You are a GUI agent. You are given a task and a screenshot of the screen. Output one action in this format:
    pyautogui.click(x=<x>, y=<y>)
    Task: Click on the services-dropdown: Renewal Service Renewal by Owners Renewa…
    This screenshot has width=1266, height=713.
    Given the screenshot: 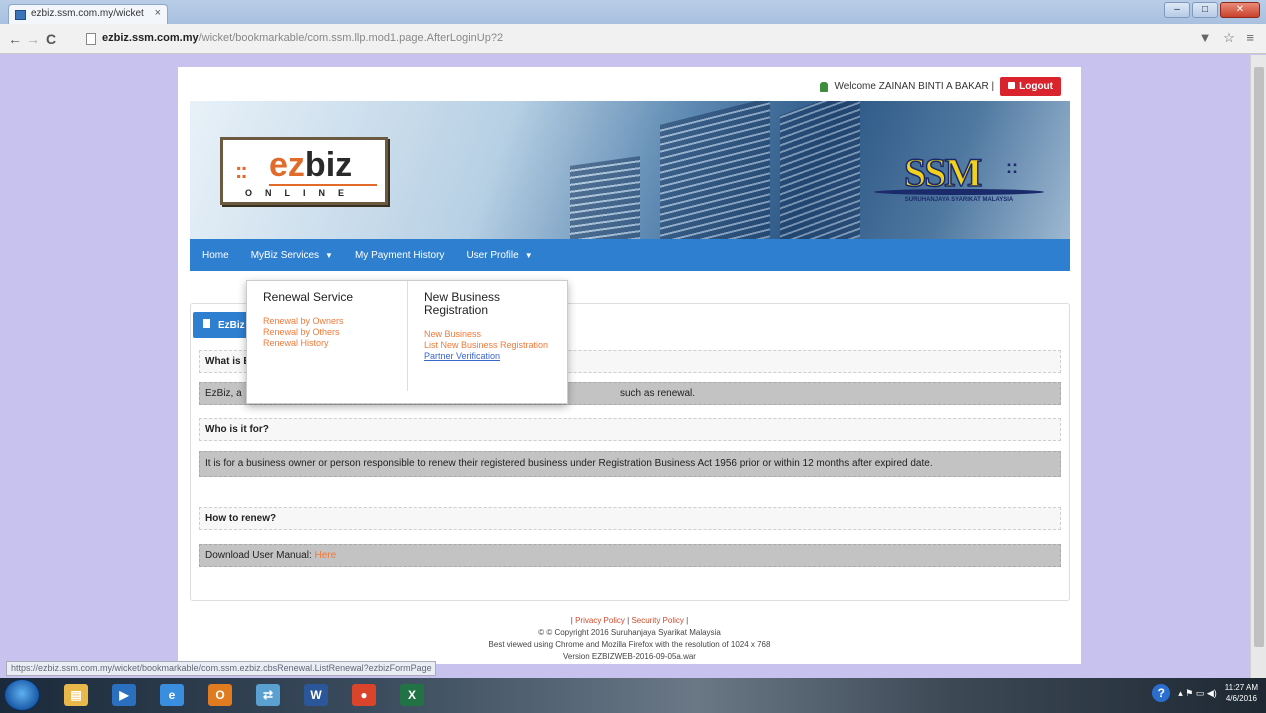 What is the action you would take?
    pyautogui.click(x=407, y=342)
    